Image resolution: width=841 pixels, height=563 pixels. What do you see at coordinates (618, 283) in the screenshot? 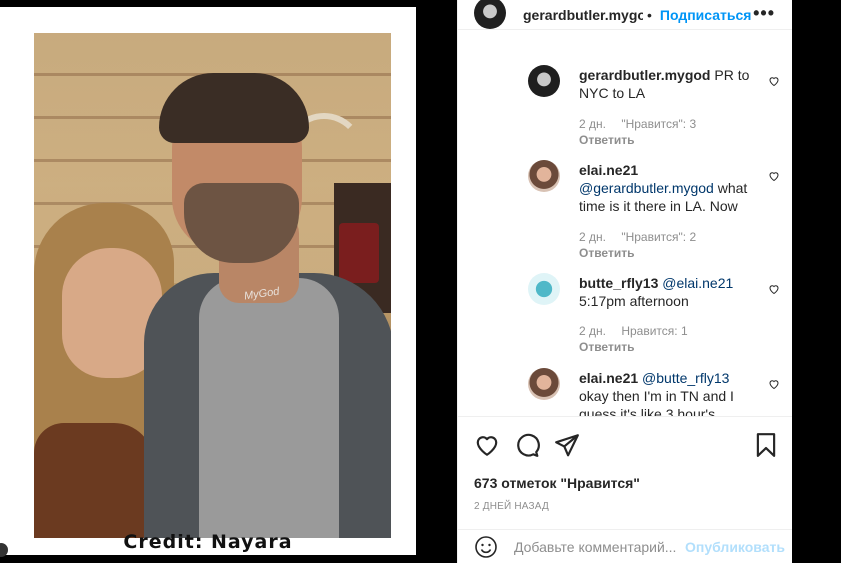
I see `comment-username: butte_rfly13` at bounding box center [618, 283].